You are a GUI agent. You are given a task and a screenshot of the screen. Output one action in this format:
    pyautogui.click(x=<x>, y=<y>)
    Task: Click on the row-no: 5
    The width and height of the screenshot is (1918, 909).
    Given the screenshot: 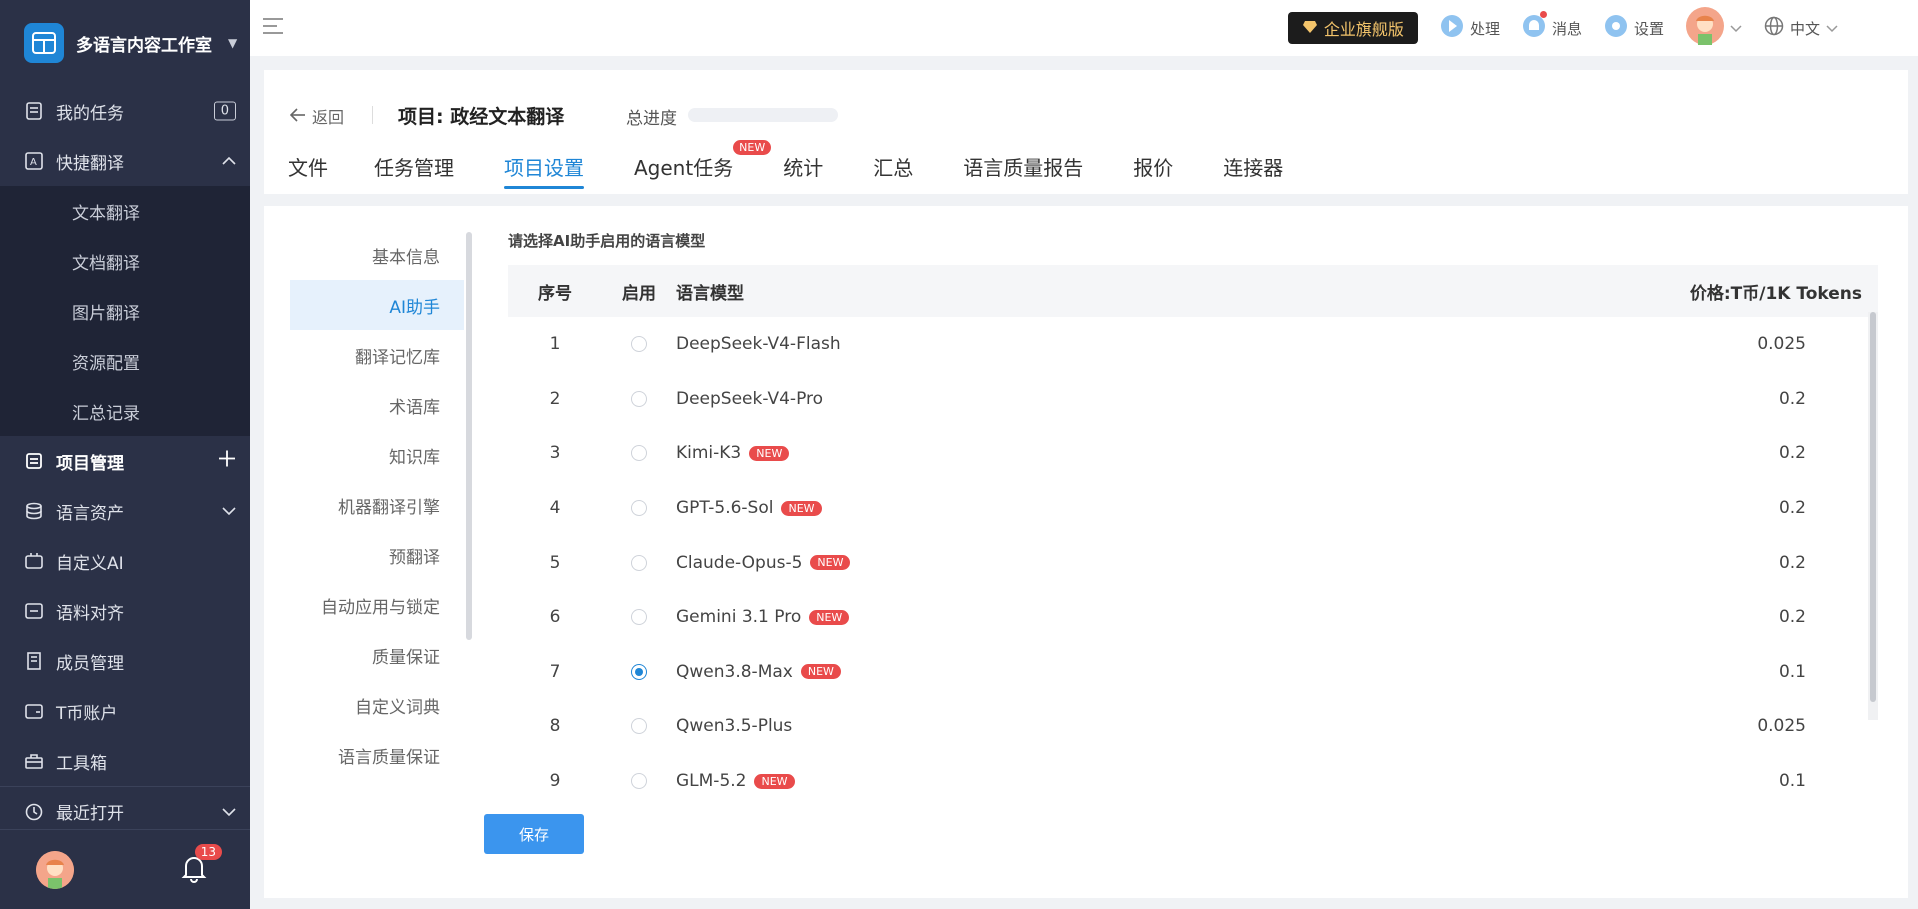 What is the action you would take?
    pyautogui.click(x=555, y=562)
    